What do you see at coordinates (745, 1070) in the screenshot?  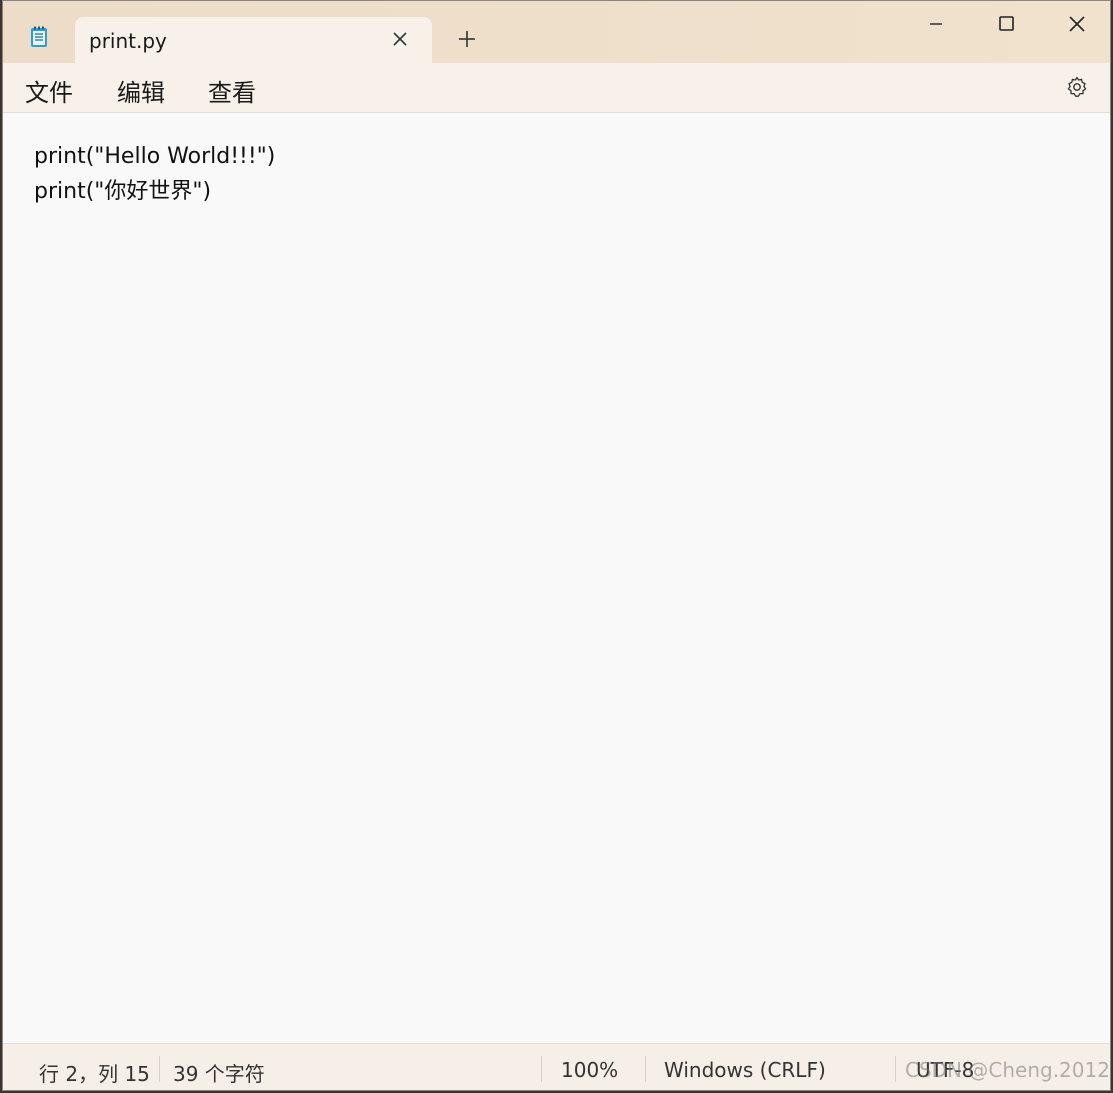 I see `status-line-ending: Windows (CRLF)` at bounding box center [745, 1070].